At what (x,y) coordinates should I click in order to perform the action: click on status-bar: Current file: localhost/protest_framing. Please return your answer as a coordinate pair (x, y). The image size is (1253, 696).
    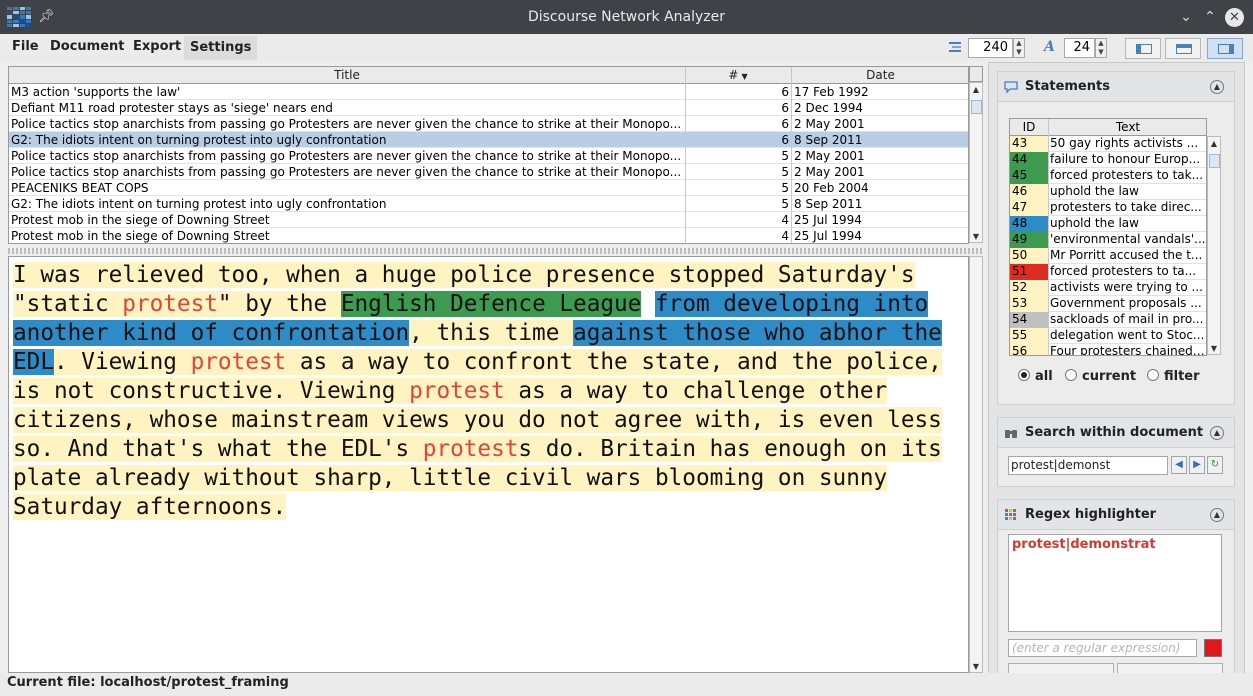
    Looking at the image, I should click on (626, 684).